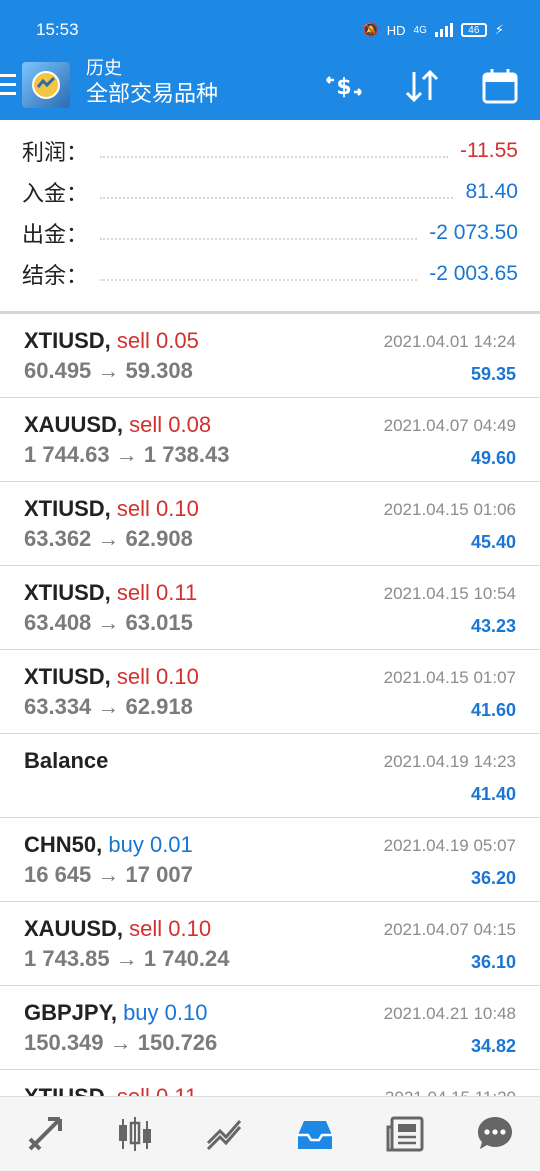 The height and width of the screenshot is (1171, 540). What do you see at coordinates (270, 191) in the screenshot?
I see `summary-deposit-row: 入金： 81.40` at bounding box center [270, 191].